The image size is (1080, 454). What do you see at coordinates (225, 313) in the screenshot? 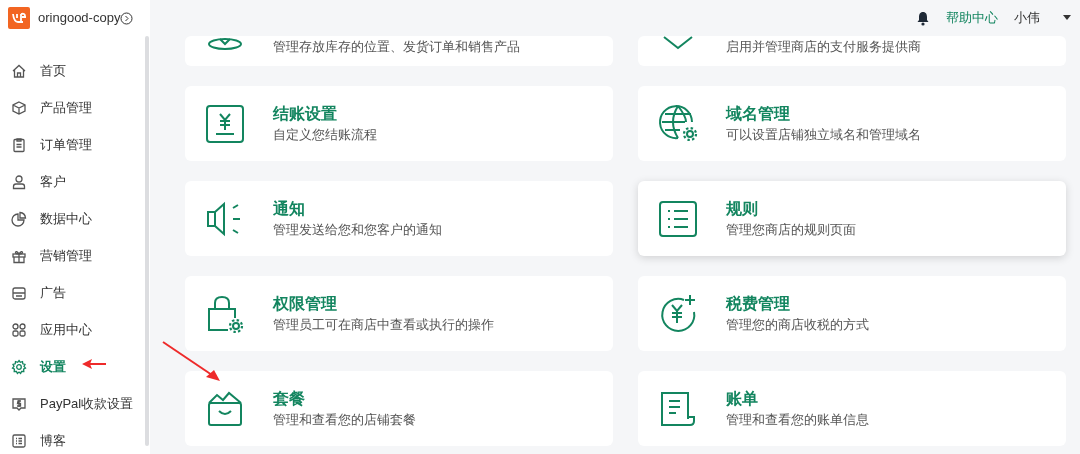
I see `lock-gear-icon` at bounding box center [225, 313].